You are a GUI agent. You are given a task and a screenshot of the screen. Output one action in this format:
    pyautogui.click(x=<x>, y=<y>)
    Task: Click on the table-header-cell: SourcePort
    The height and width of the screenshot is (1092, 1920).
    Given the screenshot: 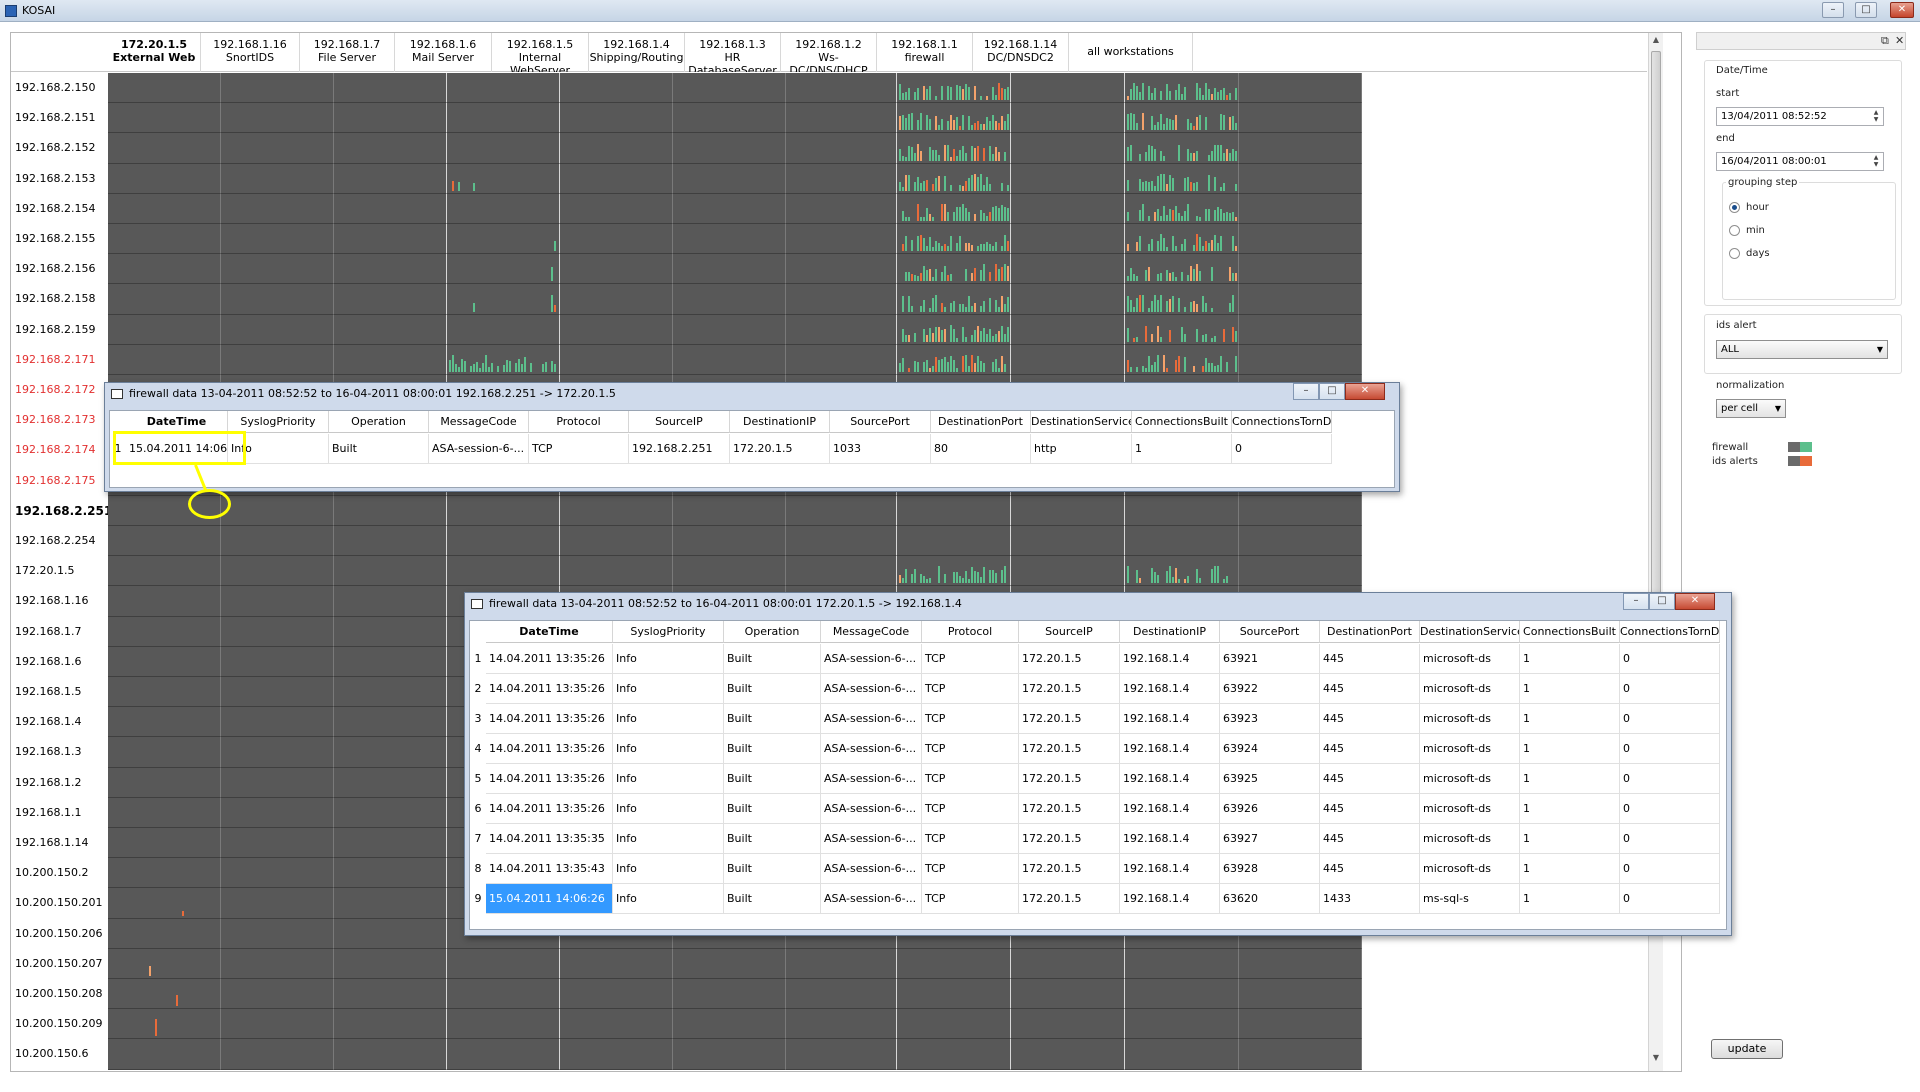 What is the action you would take?
    pyautogui.click(x=1270, y=632)
    